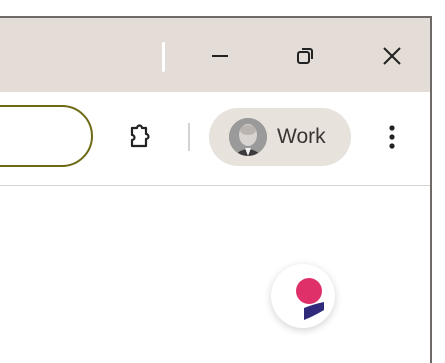  What do you see at coordinates (189, 137) in the screenshot?
I see `toolbar-divider` at bounding box center [189, 137].